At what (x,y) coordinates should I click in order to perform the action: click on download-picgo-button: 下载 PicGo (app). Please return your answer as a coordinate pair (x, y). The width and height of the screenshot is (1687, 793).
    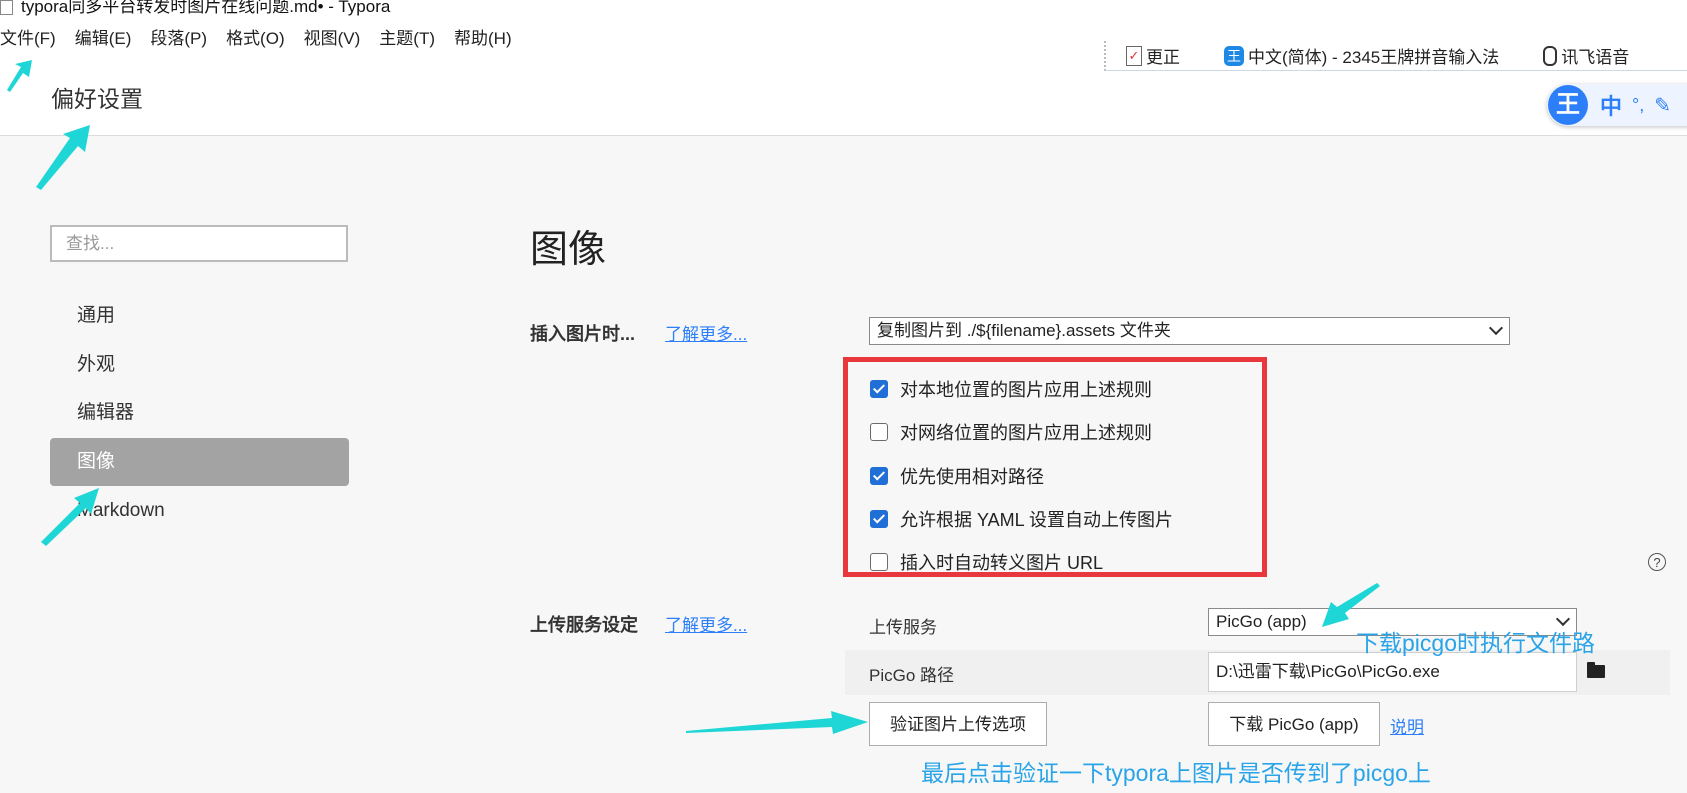
    Looking at the image, I should click on (1294, 724).